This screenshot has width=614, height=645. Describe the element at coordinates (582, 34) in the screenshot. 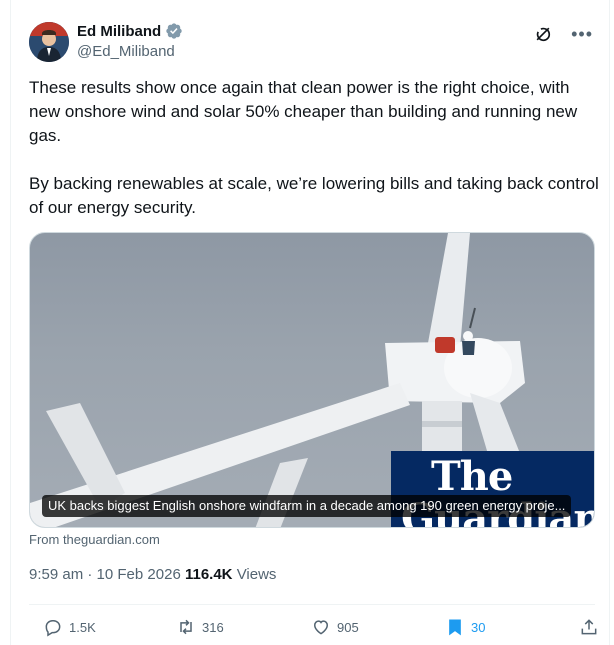

I see `more-options-icon: •••` at that location.